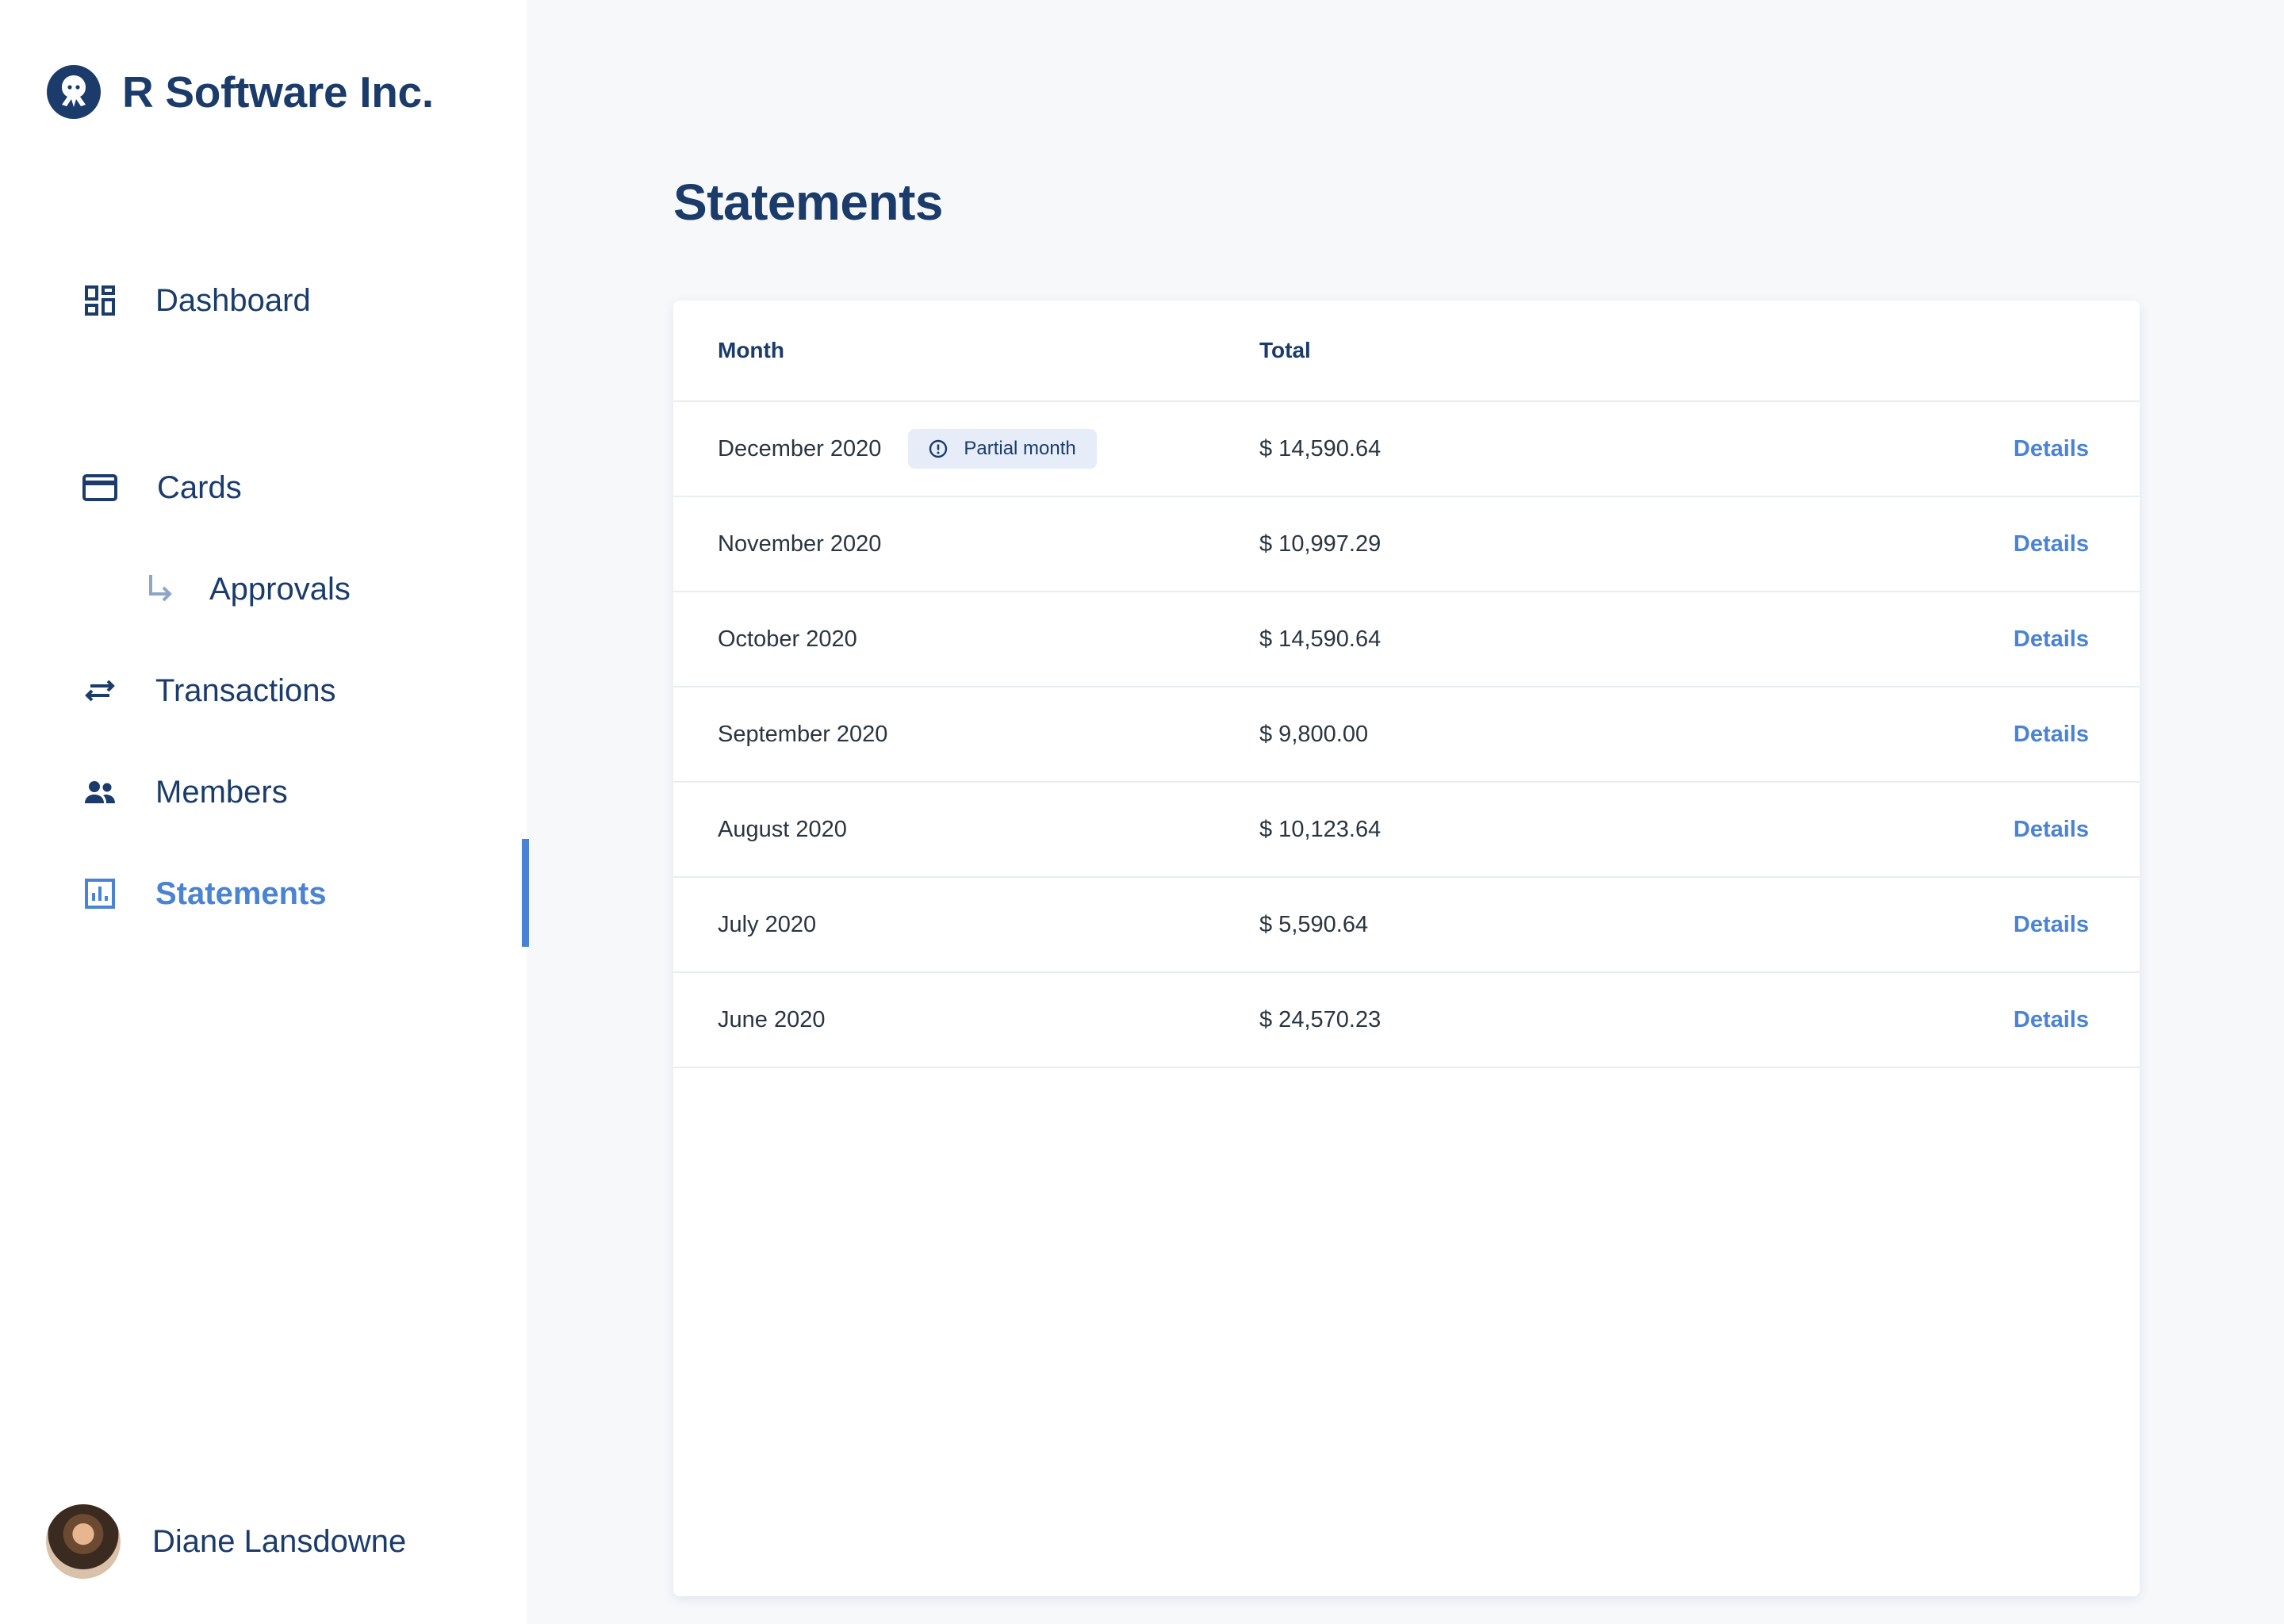 This screenshot has width=2284, height=1624. What do you see at coordinates (99, 300) in the screenshot?
I see `dashboard-icon` at bounding box center [99, 300].